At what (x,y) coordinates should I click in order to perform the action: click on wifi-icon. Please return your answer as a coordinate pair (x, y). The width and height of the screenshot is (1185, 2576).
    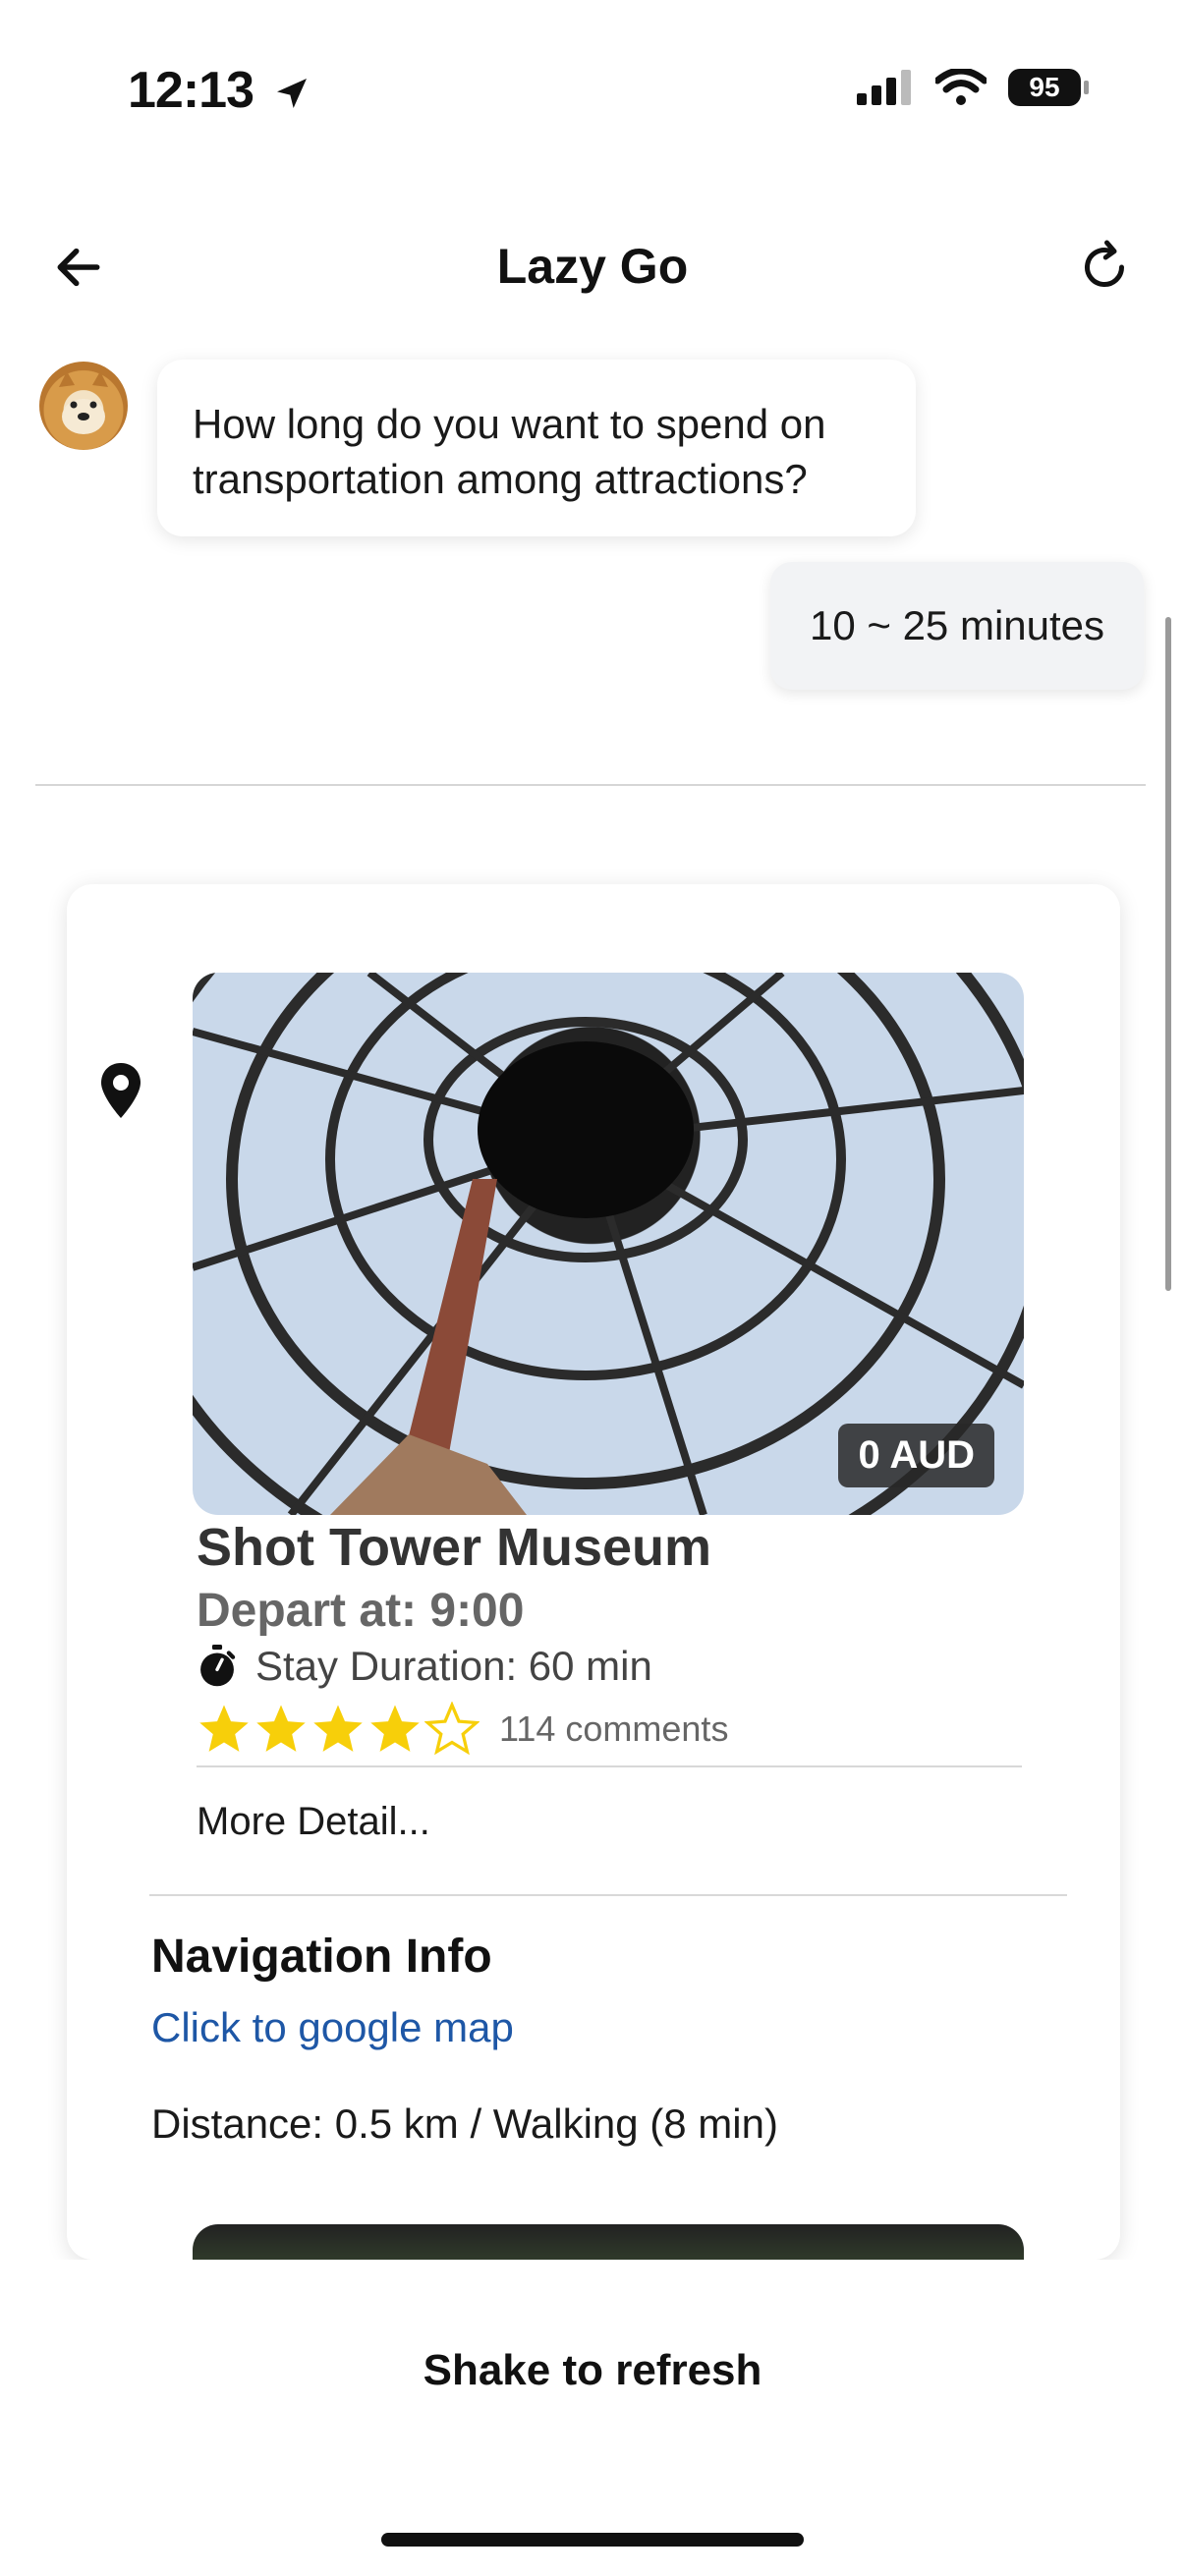
    Looking at the image, I should click on (961, 87).